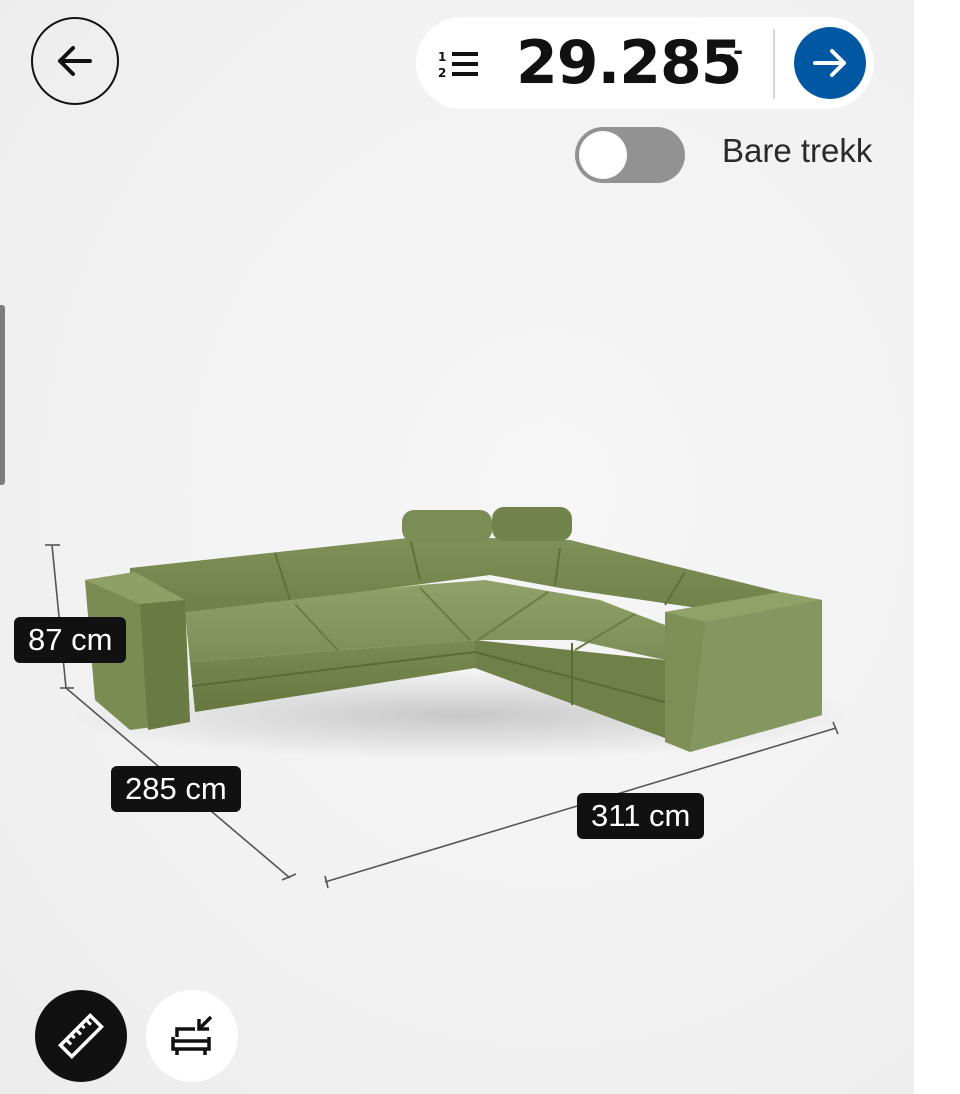 Image resolution: width=960 pixels, height=1094 pixels. Describe the element at coordinates (734, 51) in the screenshot. I see `price-suffix: ,-` at that location.